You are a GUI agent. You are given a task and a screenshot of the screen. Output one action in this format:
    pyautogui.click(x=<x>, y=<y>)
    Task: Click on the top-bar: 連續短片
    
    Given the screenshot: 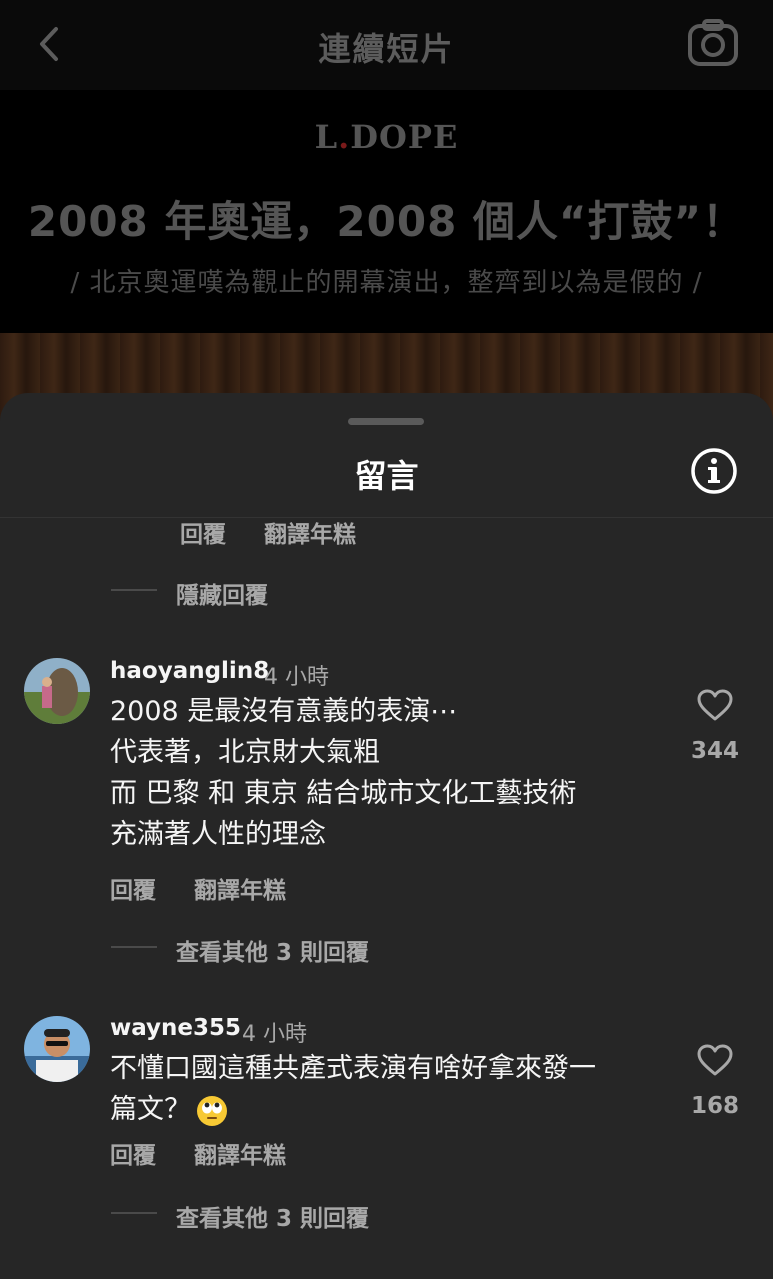 What is the action you would take?
    pyautogui.click(x=386, y=45)
    